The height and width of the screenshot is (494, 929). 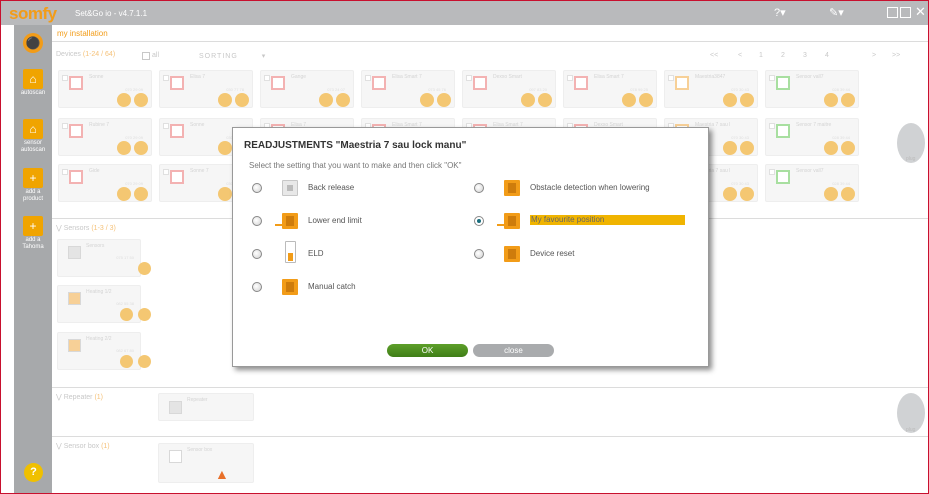 What do you see at coordinates (610, 89) in the screenshot?
I see `device-card: Elisa Smart 7 078 99 25` at bounding box center [610, 89].